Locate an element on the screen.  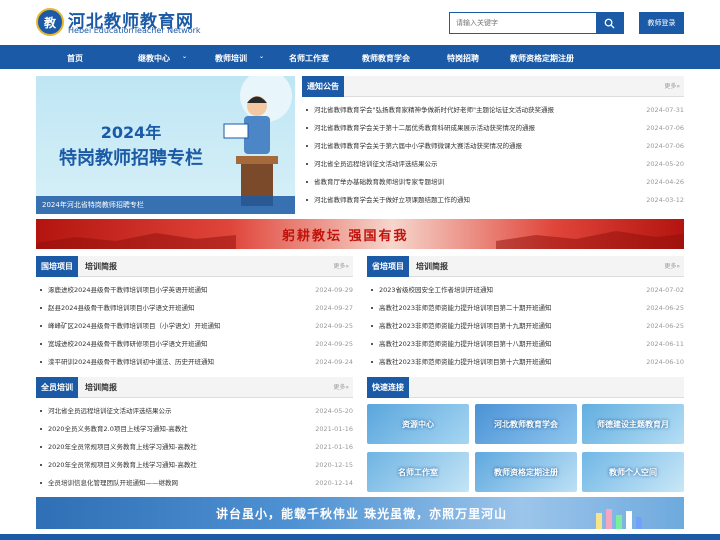
list-item: 宽城进校2024县级骨干教师研修项目小学语文开班通知 2024-09-25 is located at coordinates (195, 344).